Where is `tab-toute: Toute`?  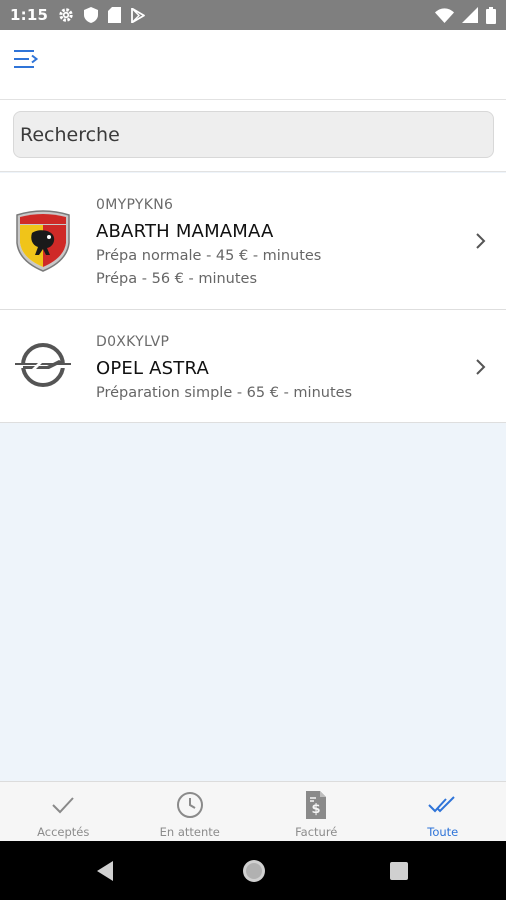
tab-toute: Toute is located at coordinates (443, 811).